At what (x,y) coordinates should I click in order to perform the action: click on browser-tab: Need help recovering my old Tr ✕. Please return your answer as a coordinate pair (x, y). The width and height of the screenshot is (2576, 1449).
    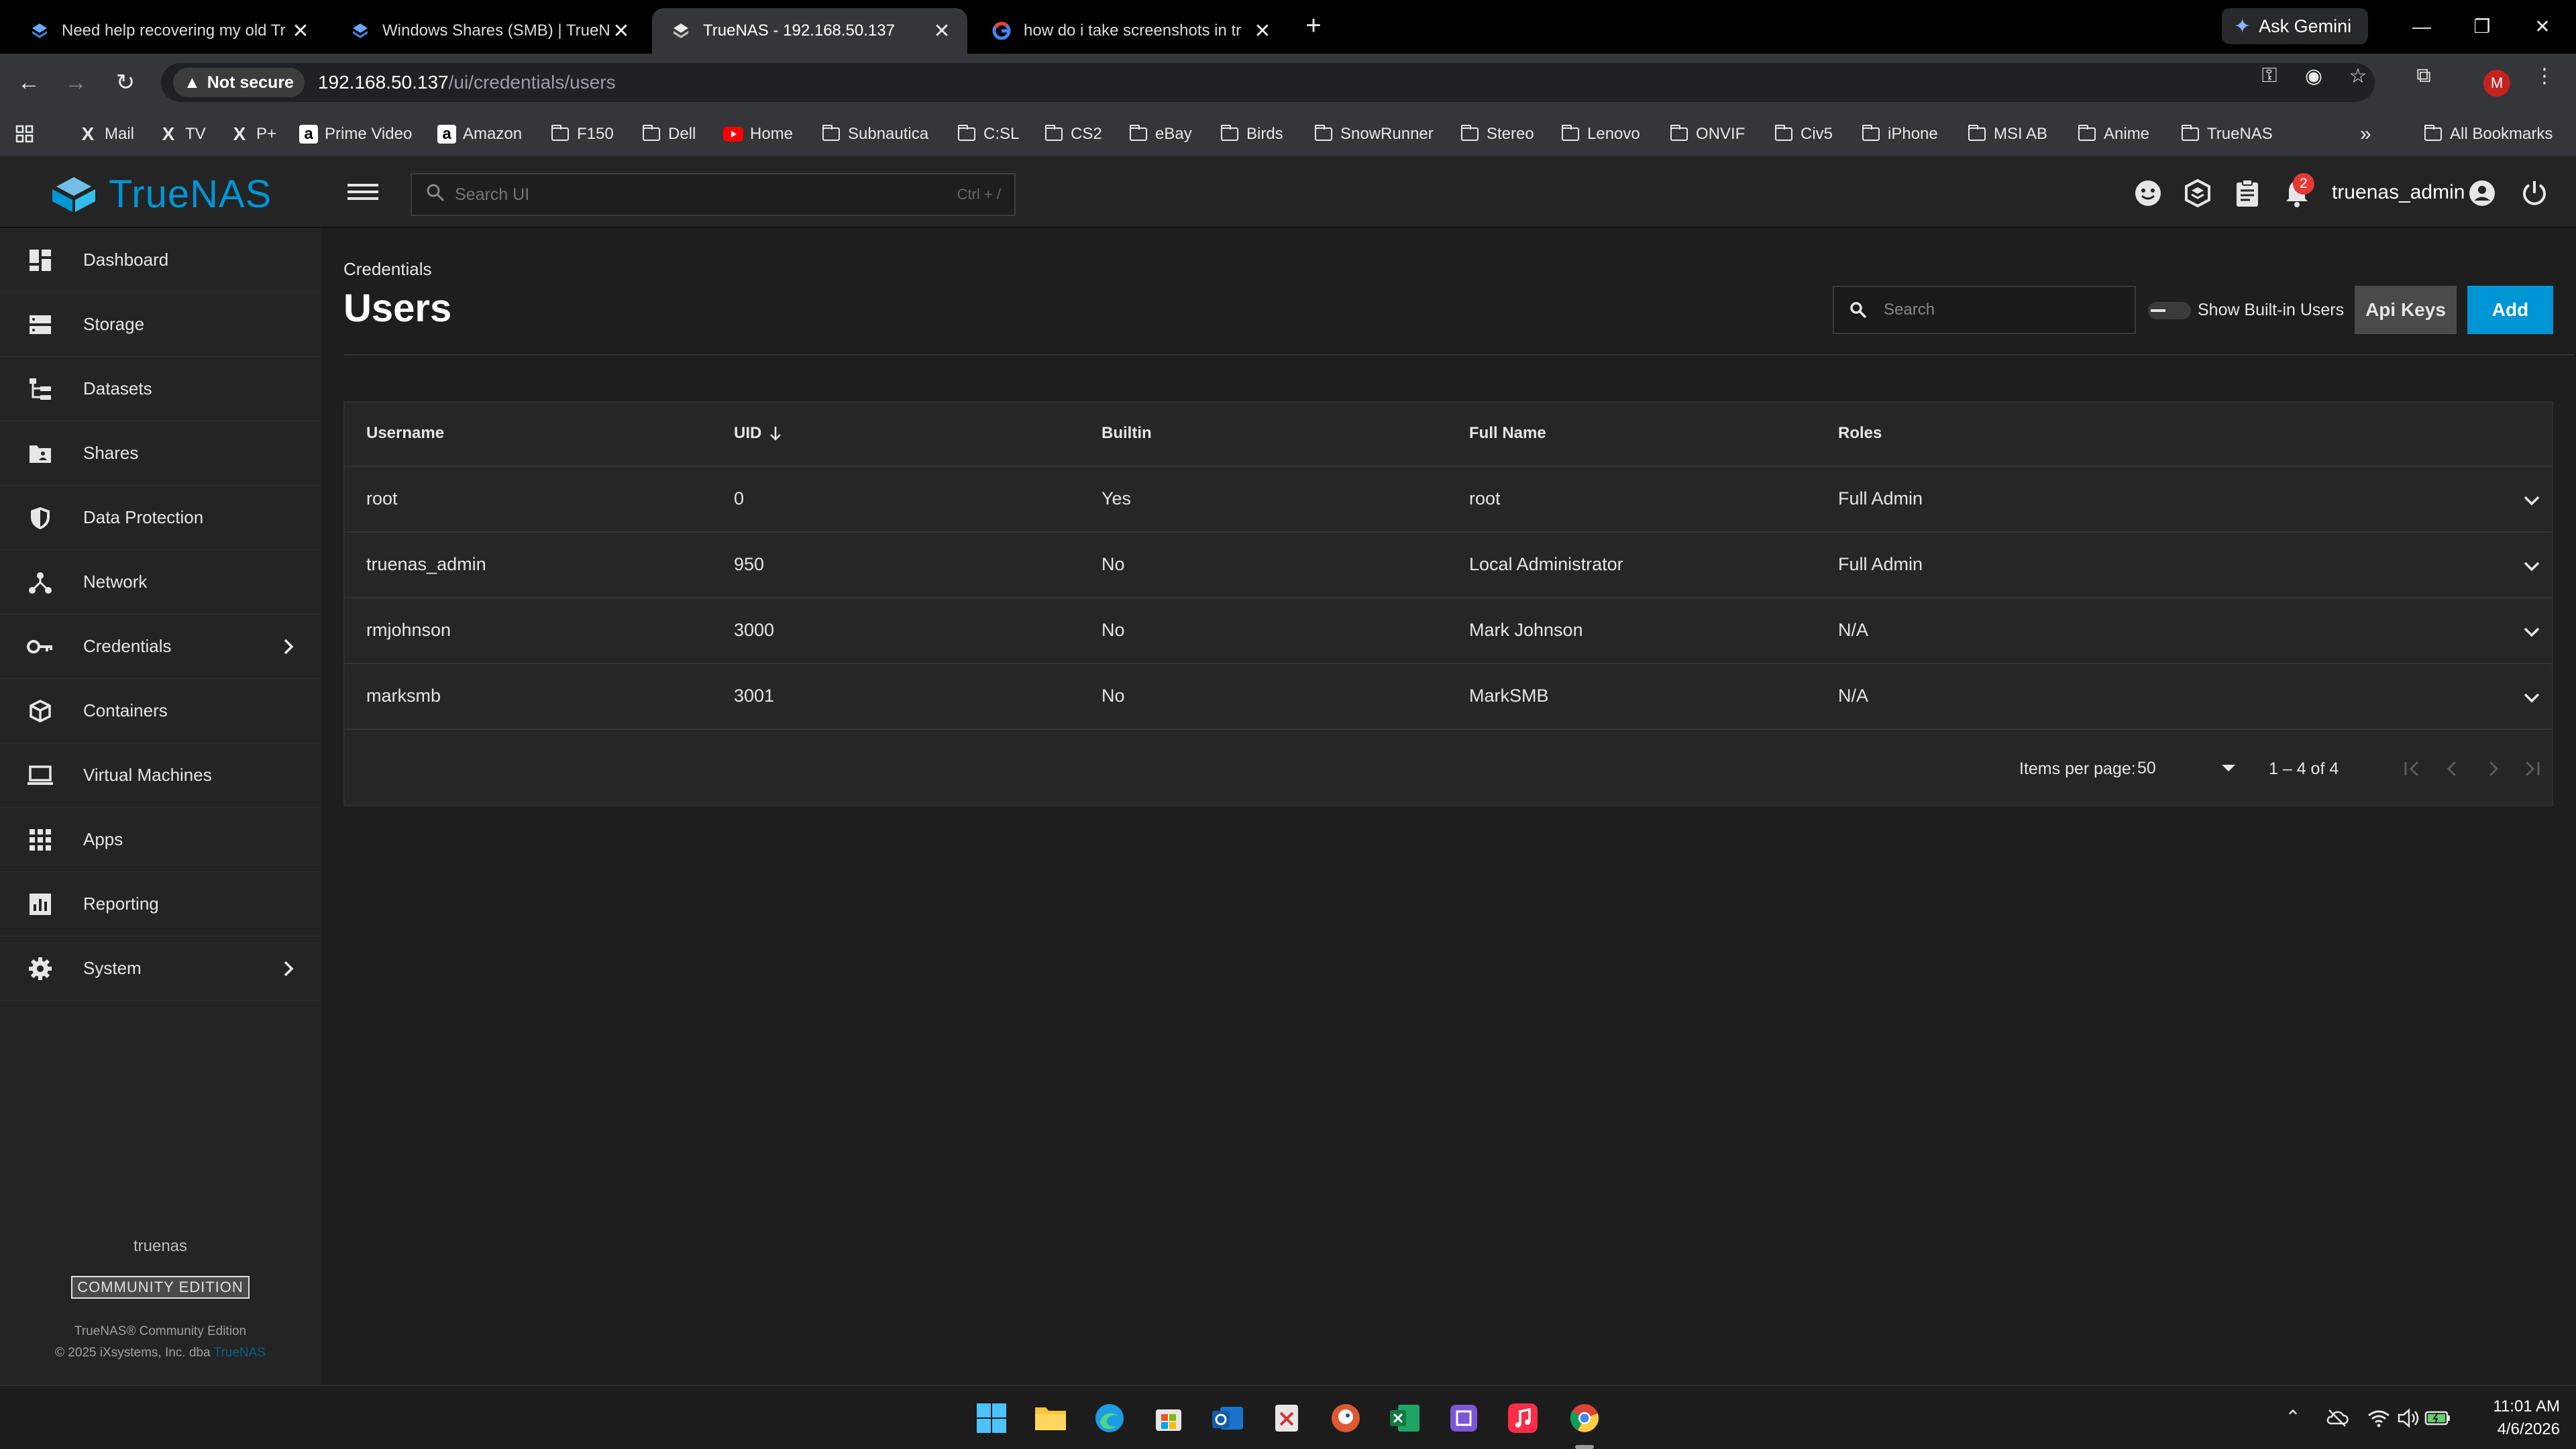
    Looking at the image, I should click on (168, 31).